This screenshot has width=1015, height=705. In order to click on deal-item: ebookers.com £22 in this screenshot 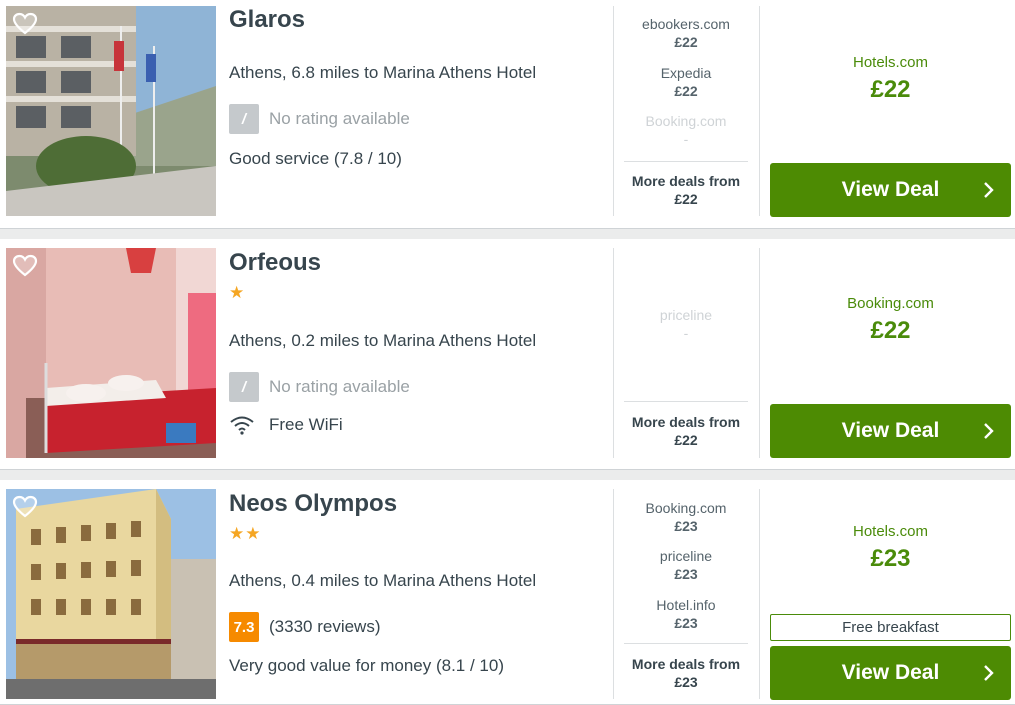, I will do `click(686, 33)`.